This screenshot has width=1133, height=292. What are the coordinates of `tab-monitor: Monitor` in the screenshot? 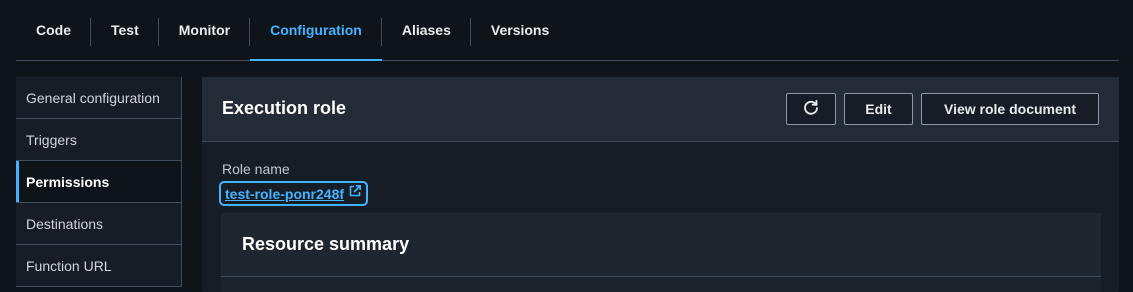 It's located at (205, 30).